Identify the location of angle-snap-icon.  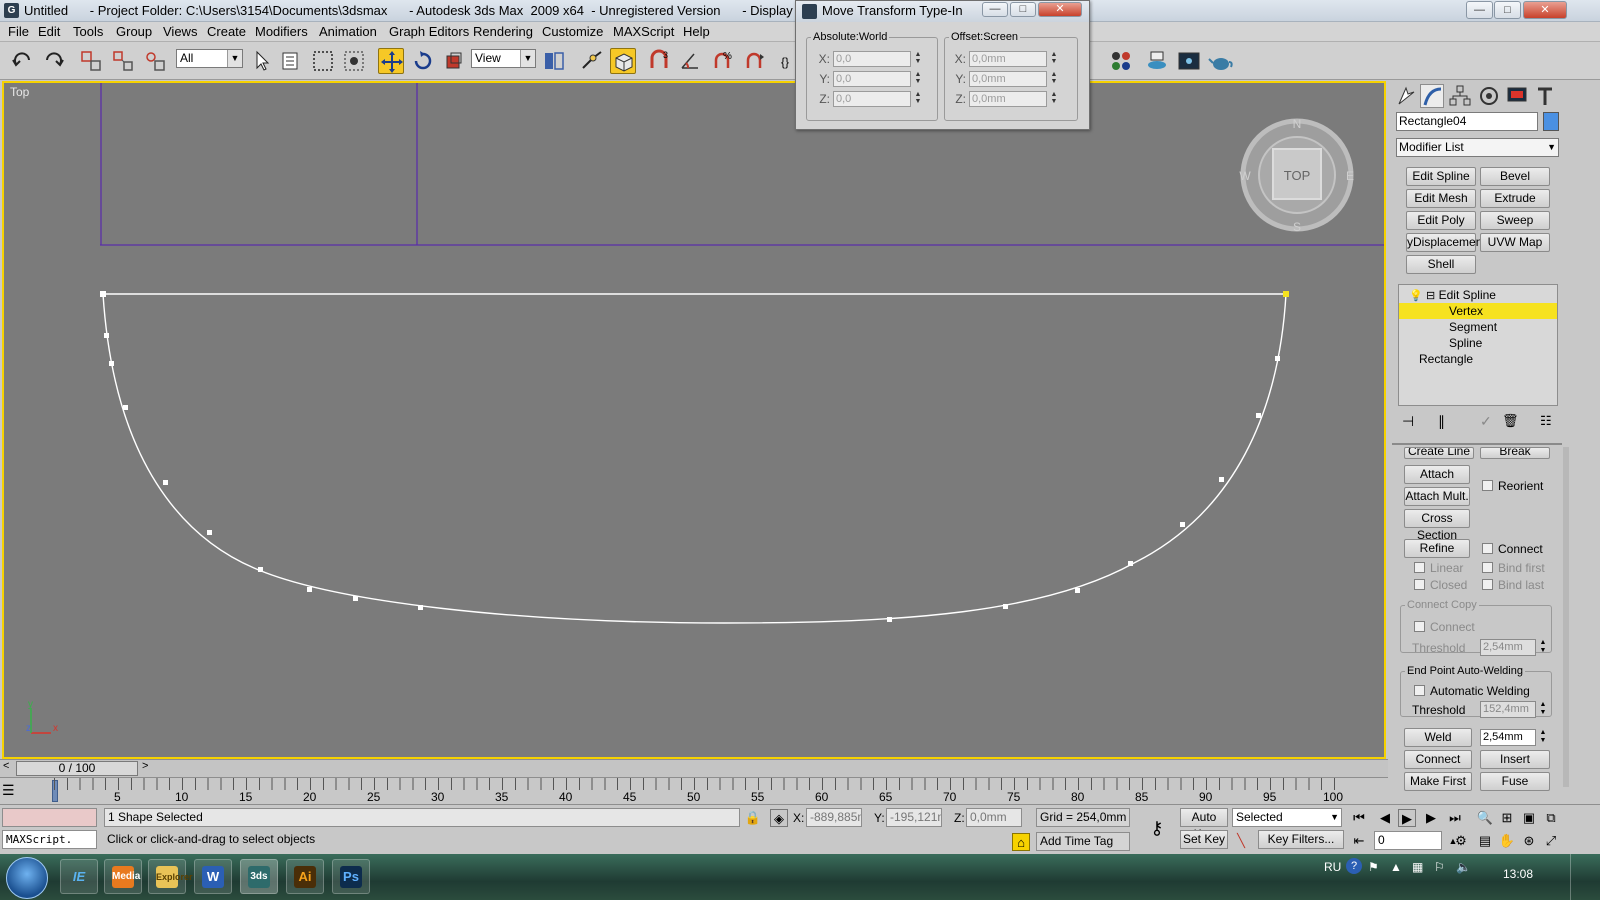
(691, 61).